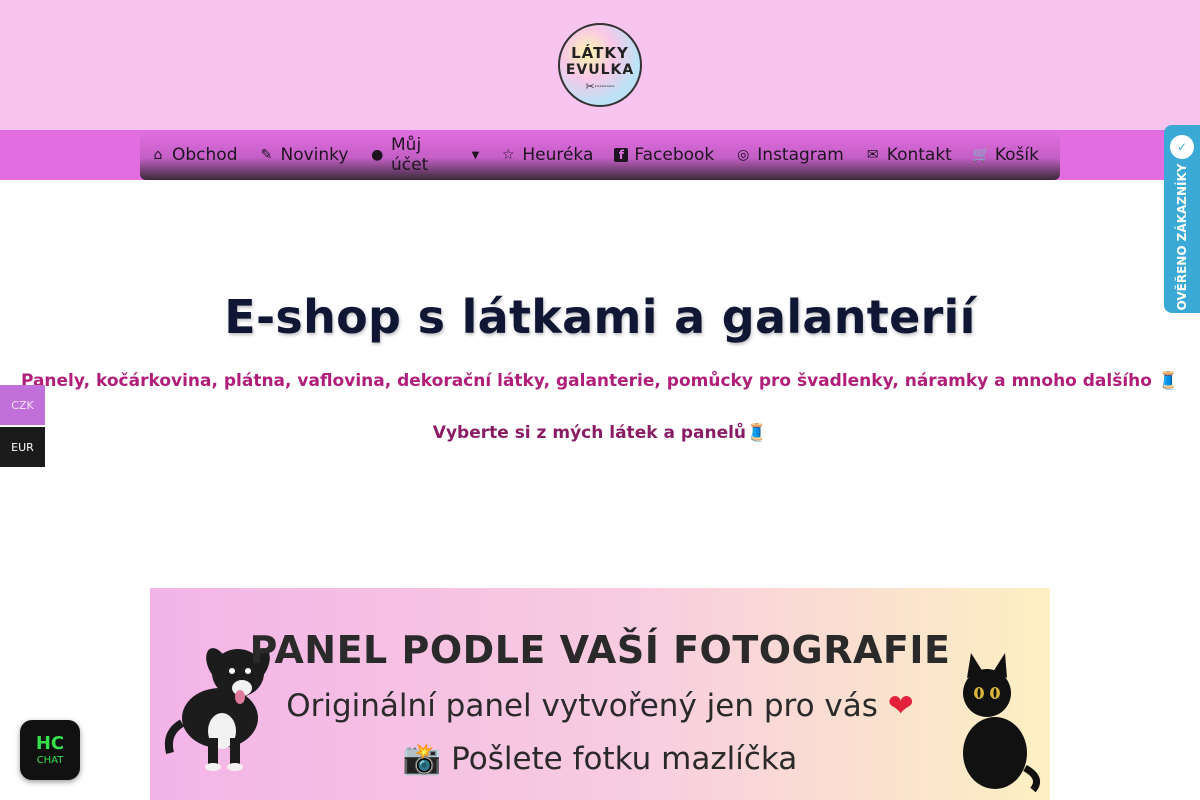  Describe the element at coordinates (1182, 147) in the screenshot. I see `verified-check-icon: ✓` at that location.